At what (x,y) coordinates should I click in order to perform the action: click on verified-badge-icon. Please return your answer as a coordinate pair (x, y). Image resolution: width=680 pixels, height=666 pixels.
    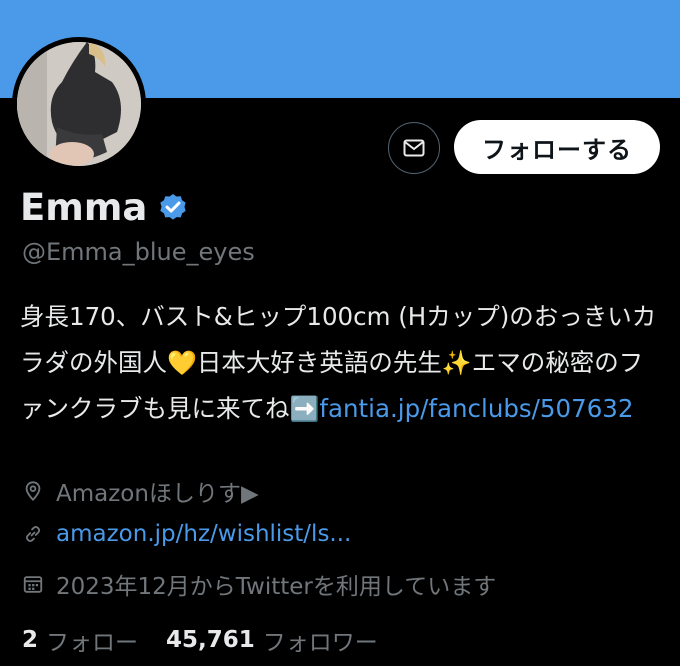
    Looking at the image, I should click on (173, 208).